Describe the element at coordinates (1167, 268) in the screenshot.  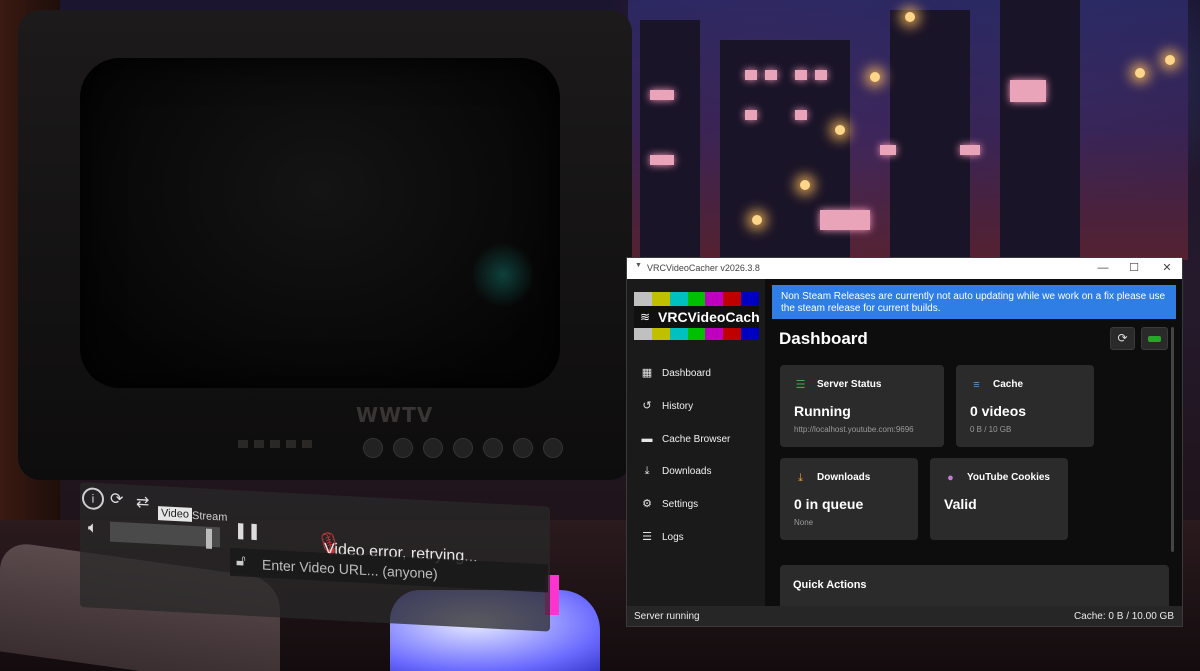
I see `close-button: ✕` at that location.